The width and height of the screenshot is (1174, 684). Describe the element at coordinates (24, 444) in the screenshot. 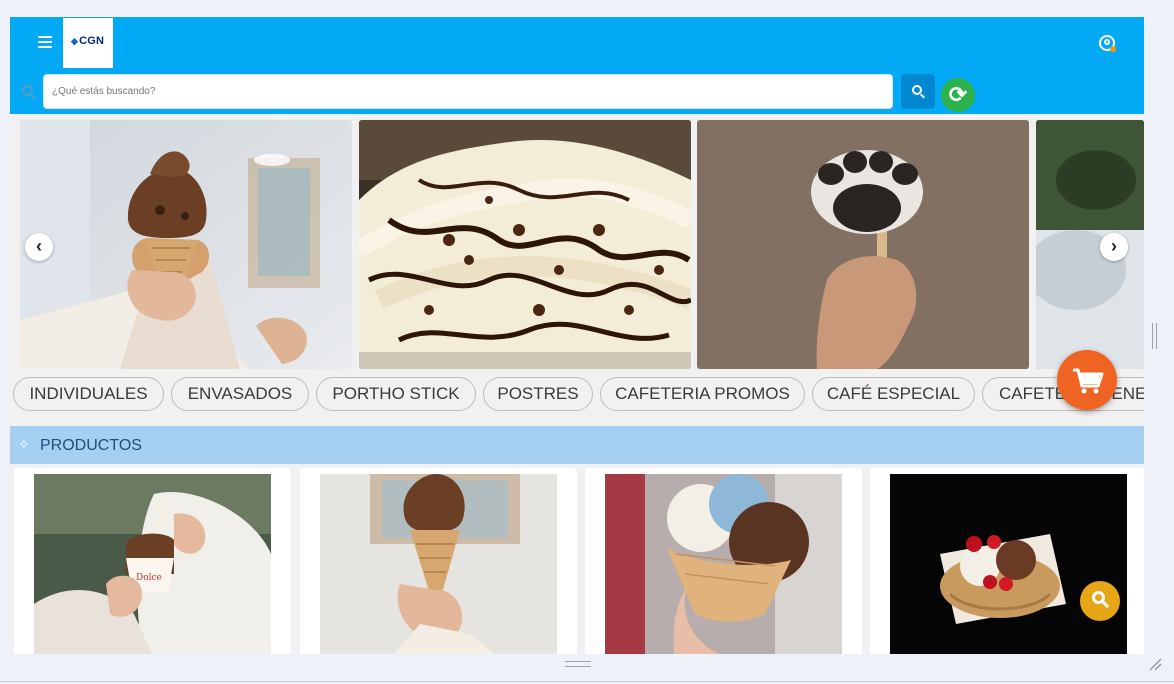

I see `sparkle-icon: ✧` at that location.